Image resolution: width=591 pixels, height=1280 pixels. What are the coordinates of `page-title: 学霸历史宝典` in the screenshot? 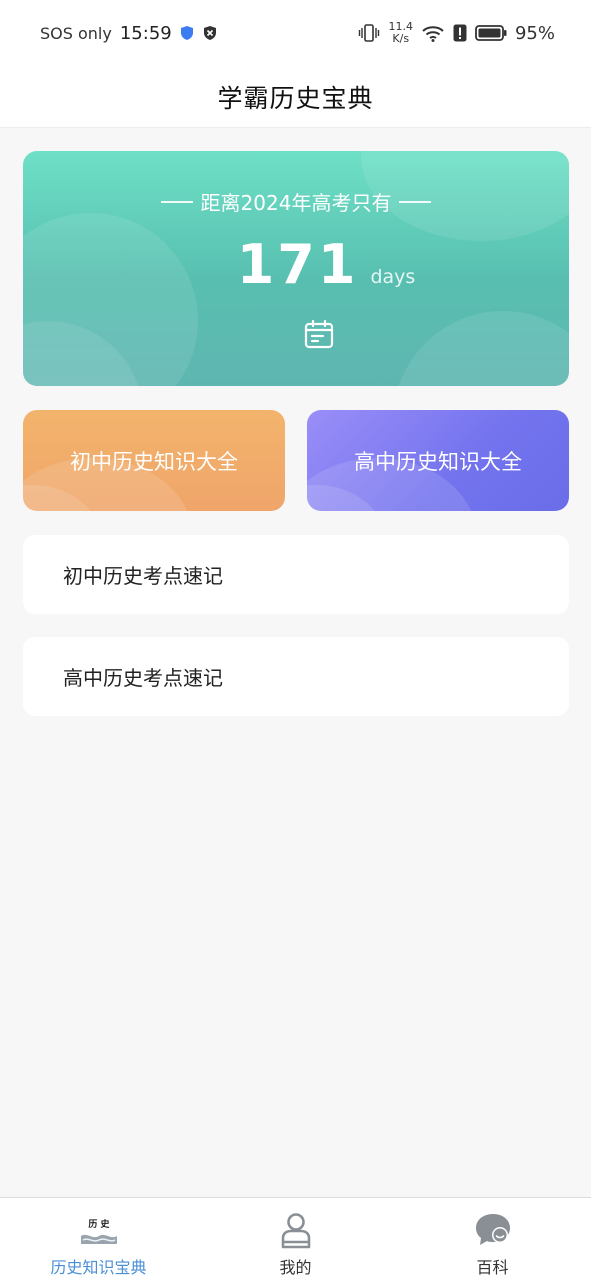 It's located at (295, 98).